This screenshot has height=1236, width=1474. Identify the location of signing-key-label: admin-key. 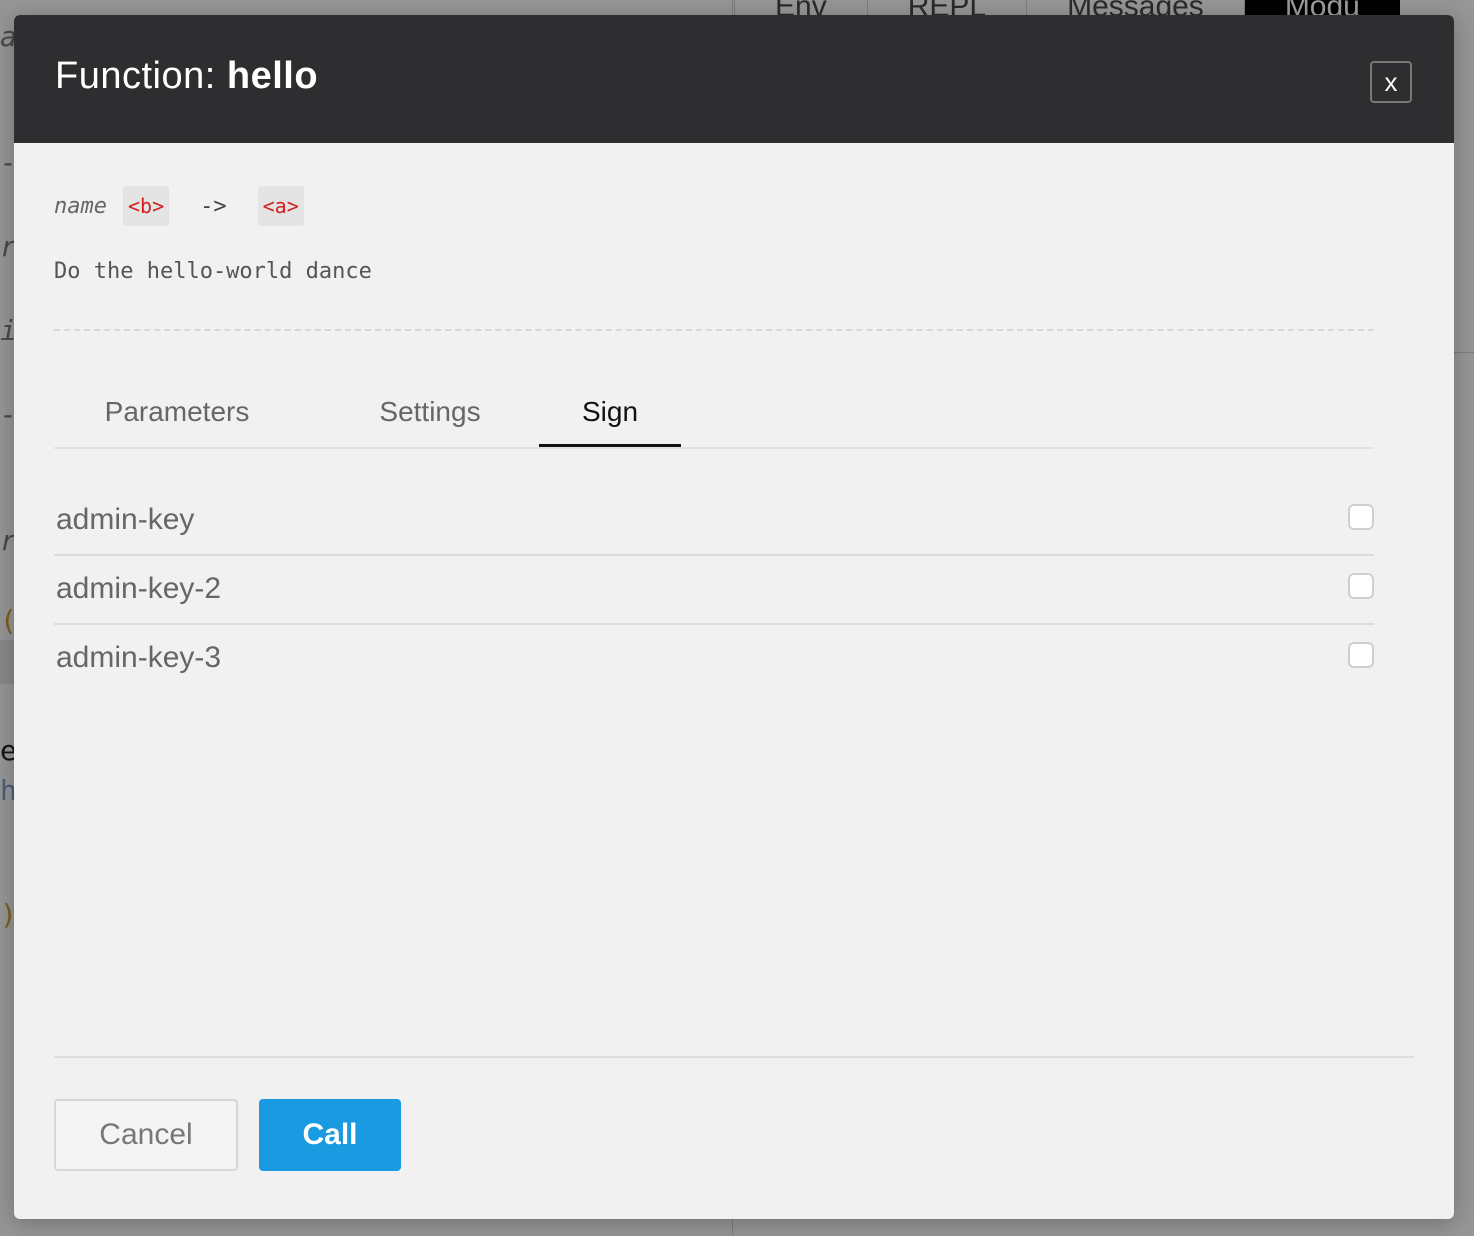
(125, 519).